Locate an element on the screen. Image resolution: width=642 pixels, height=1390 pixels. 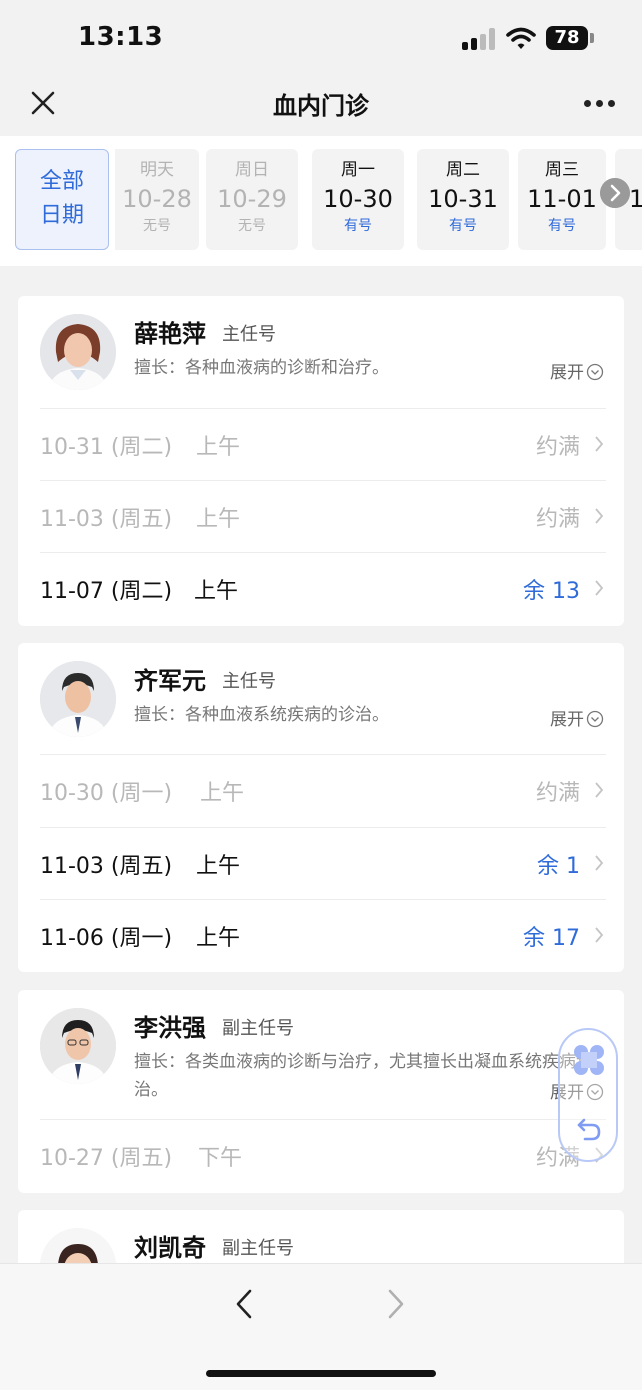
battery-tip is located at coordinates (592, 38).